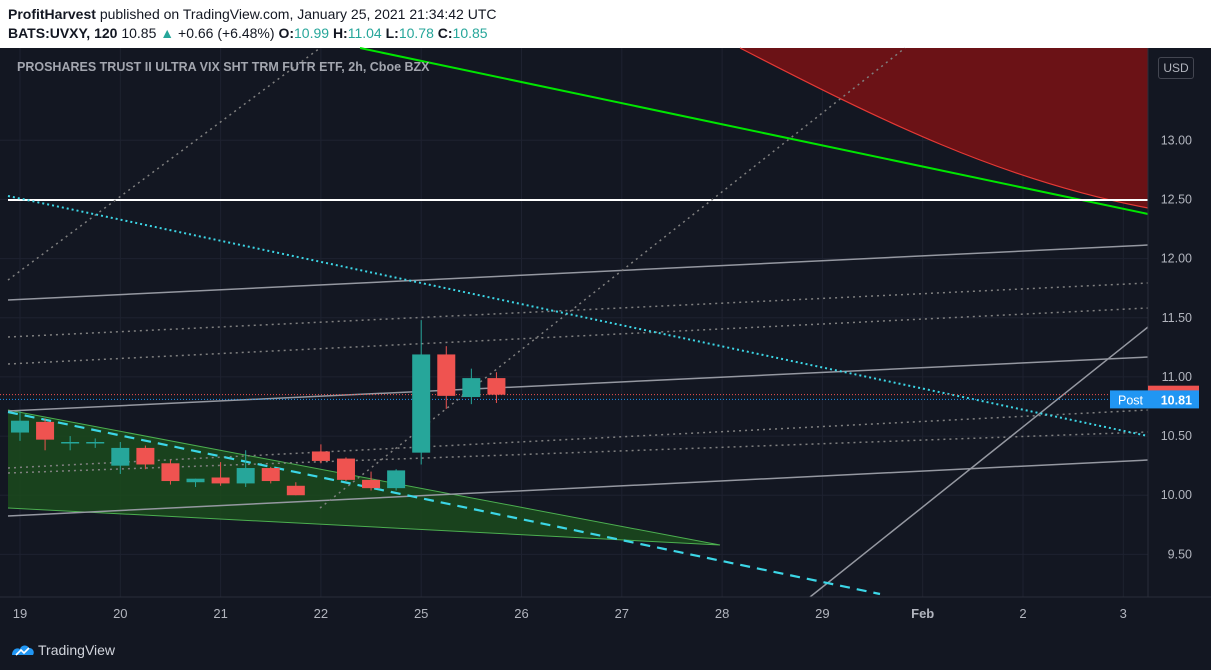 The width and height of the screenshot is (1211, 670). Describe the element at coordinates (1177, 377) in the screenshot. I see `price-tick-label: 11.00` at that location.